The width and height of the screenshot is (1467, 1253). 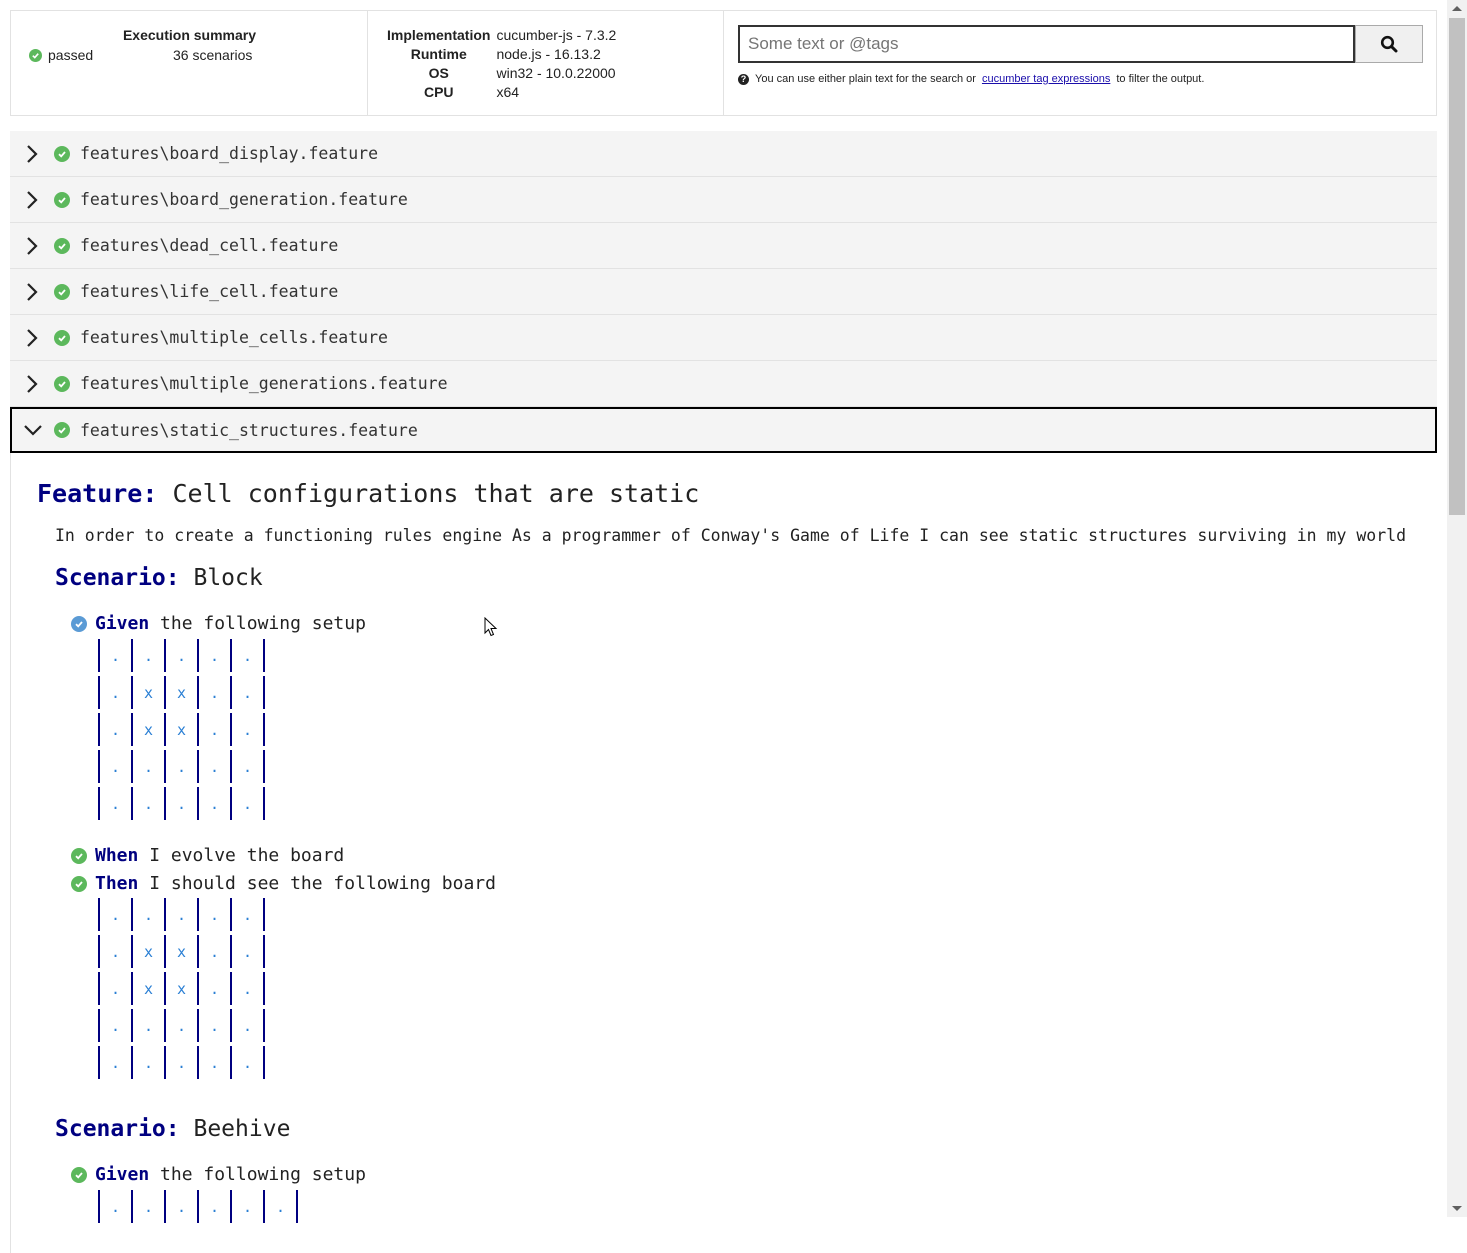 What do you see at coordinates (213, 55) in the screenshot?
I see `summary-scenario-count: 36 scenarios` at bounding box center [213, 55].